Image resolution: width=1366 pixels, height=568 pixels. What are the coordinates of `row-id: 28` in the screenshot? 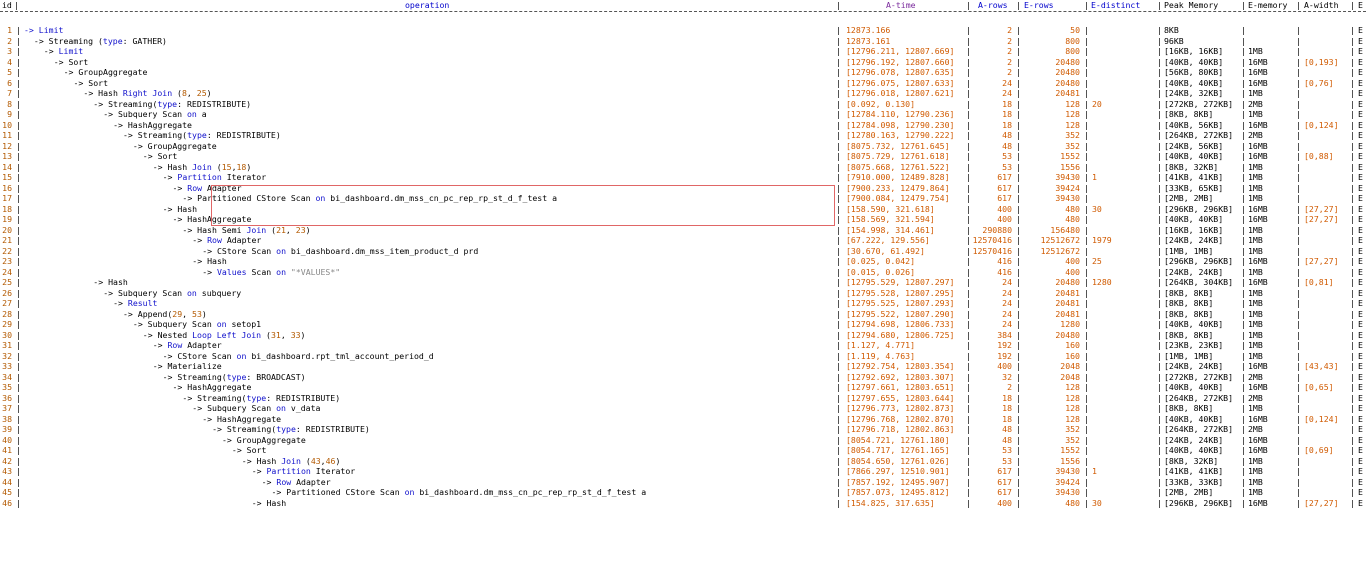 It's located at (7, 313).